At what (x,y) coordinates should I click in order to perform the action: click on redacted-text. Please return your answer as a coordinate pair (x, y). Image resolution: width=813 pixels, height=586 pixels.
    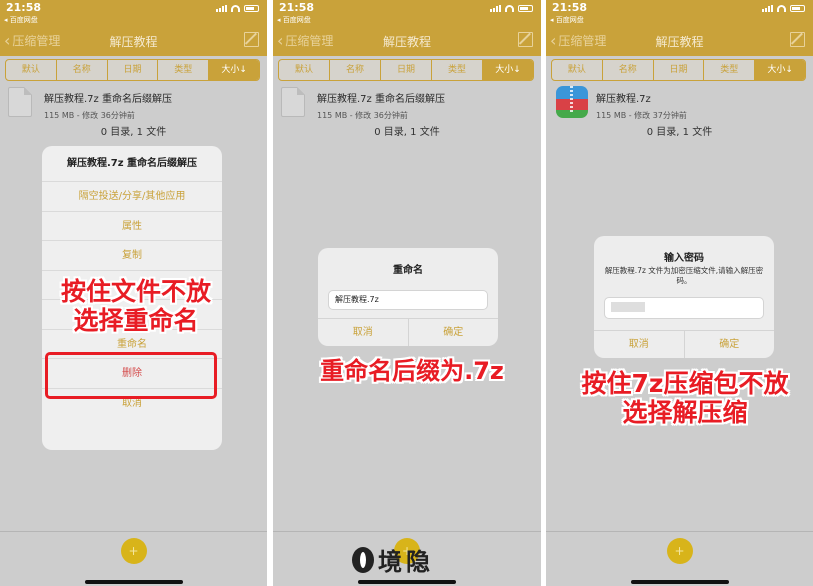
    Looking at the image, I should click on (628, 306).